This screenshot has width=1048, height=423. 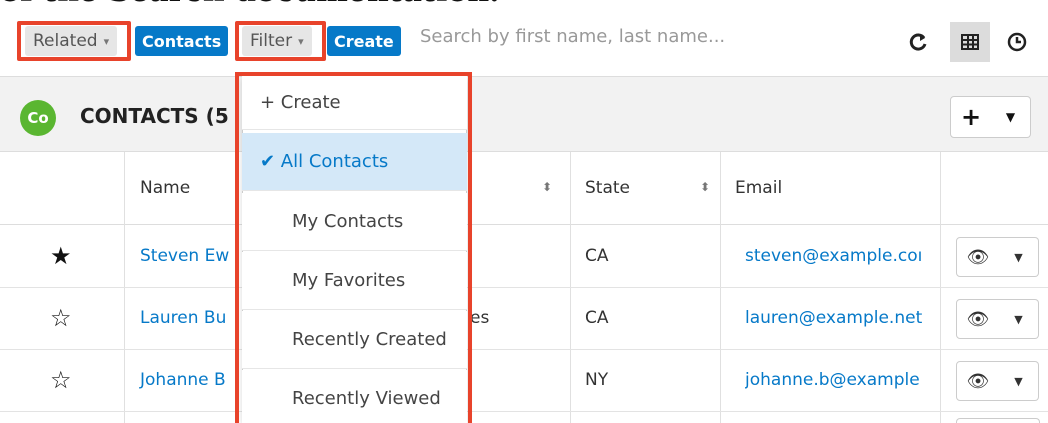 I want to click on state-cell: NY, so click(x=597, y=380).